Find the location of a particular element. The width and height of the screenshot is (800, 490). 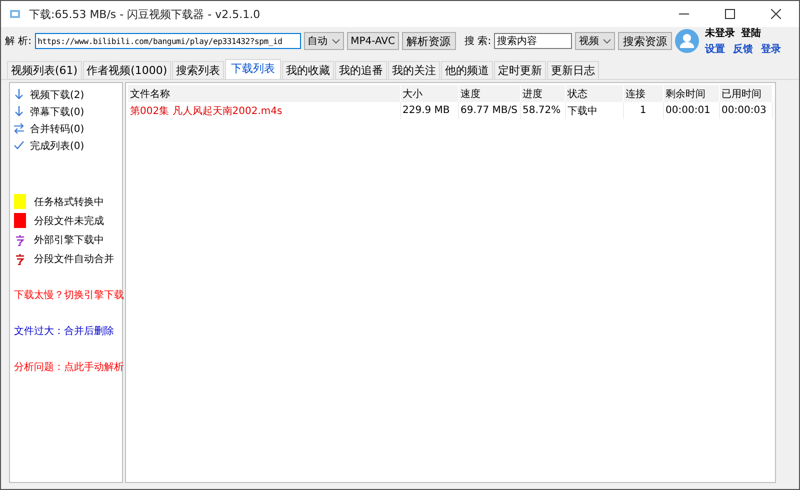

table-cell: 00:00:01 is located at coordinates (691, 110).